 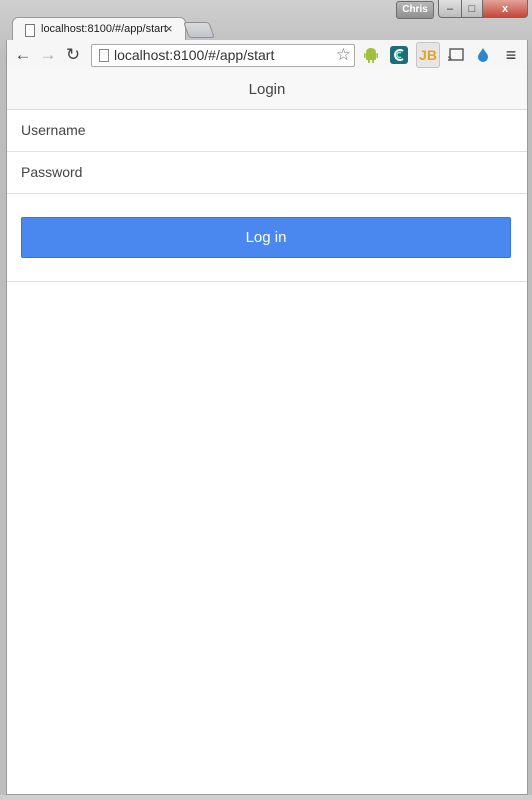 I want to click on jb-icon: JB, so click(x=428, y=55).